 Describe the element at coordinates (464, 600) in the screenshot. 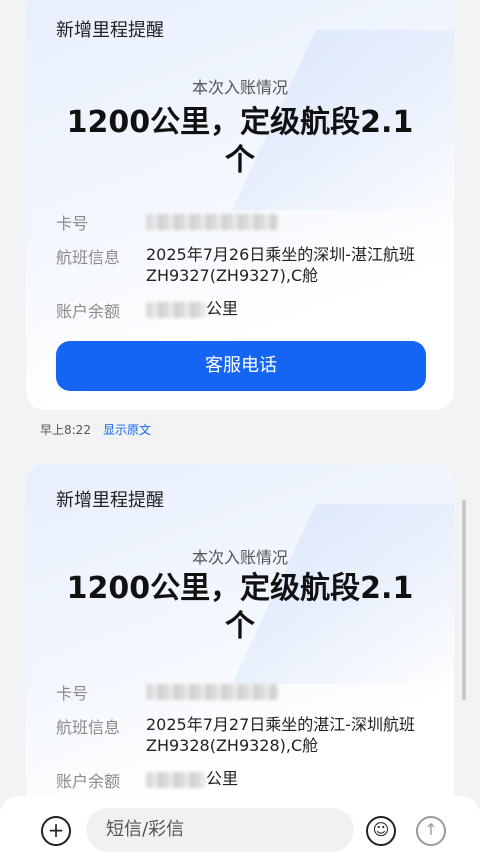

I see `scrollbar` at that location.